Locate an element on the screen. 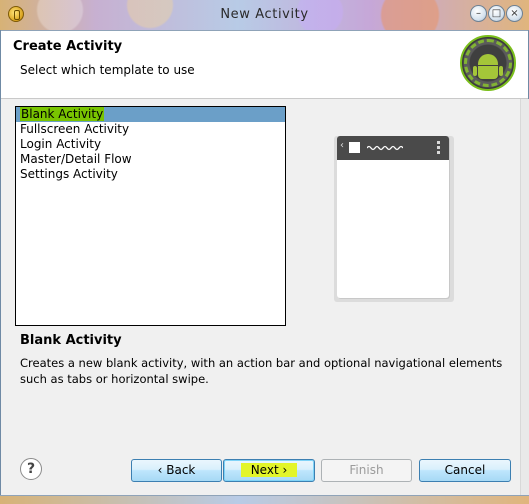 This screenshot has width=529, height=504. description-title: Blank Activity is located at coordinates (71, 340).